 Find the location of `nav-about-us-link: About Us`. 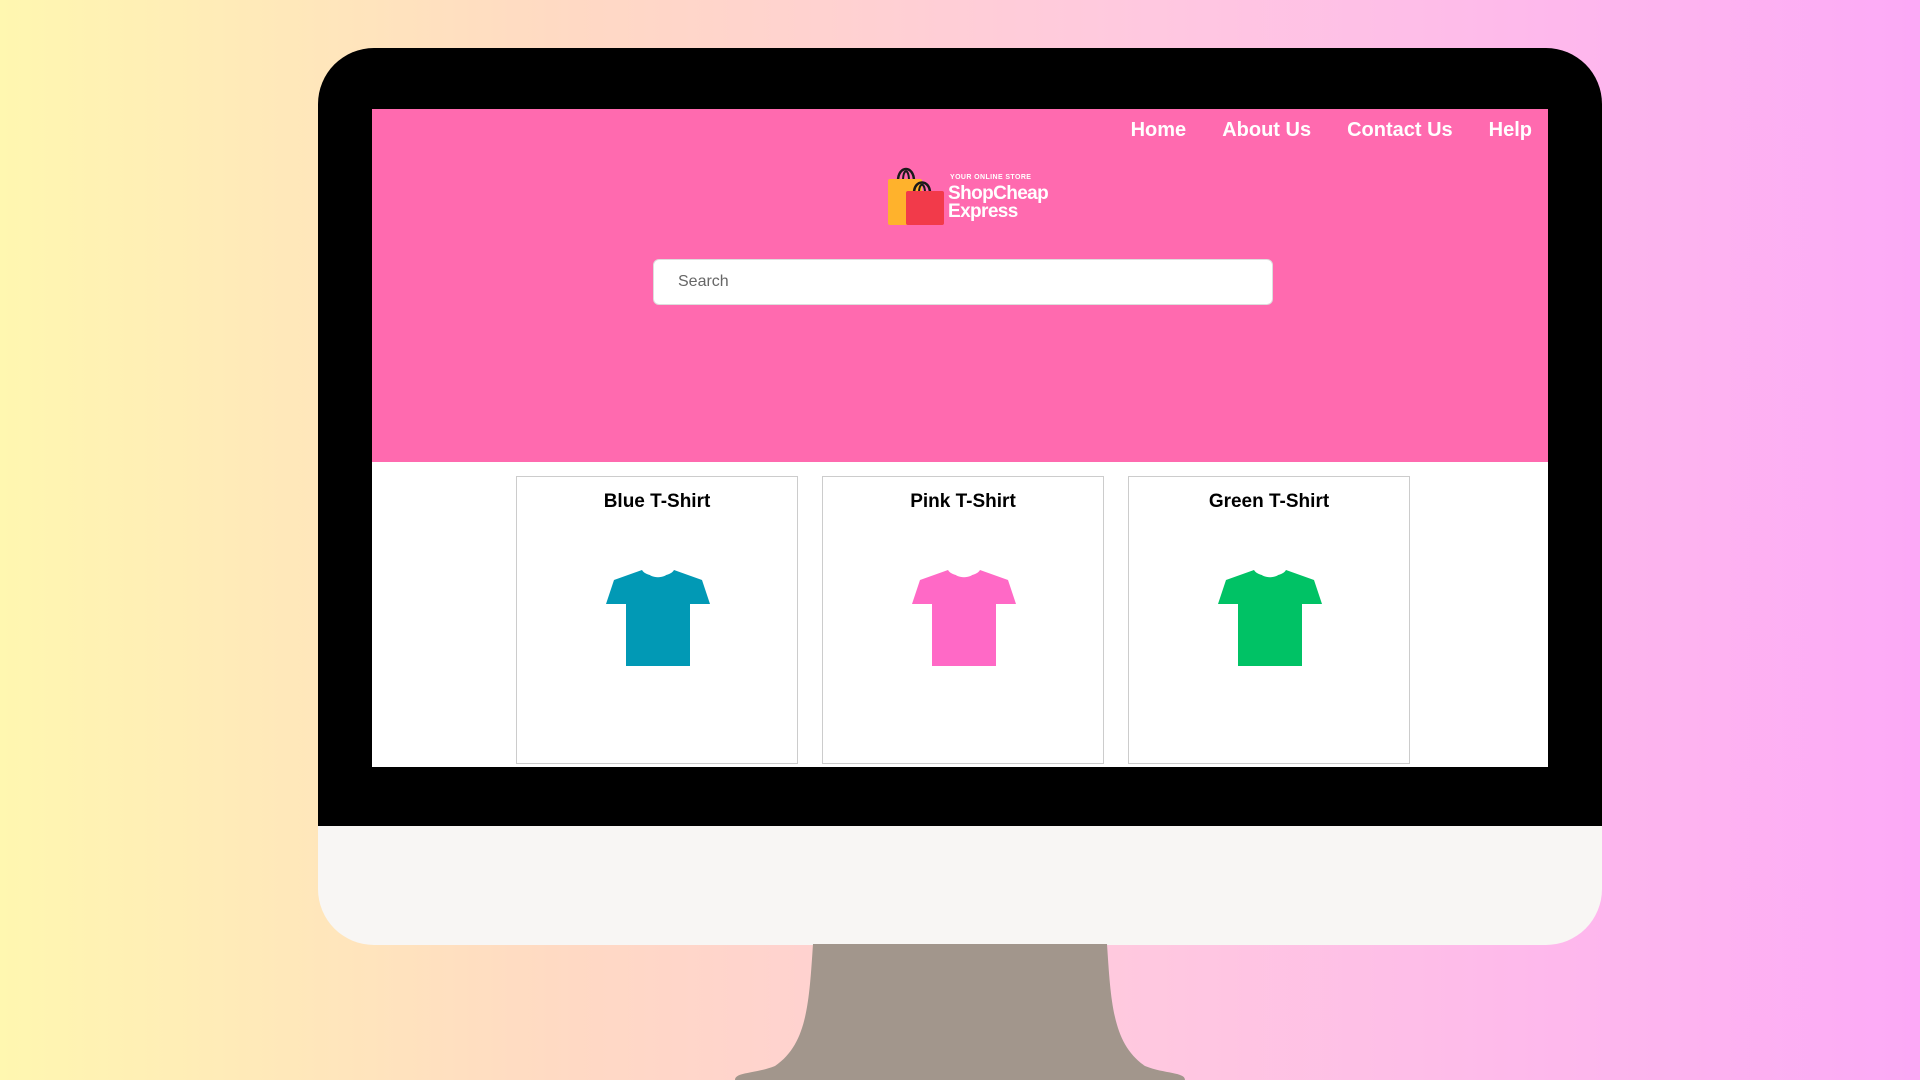

nav-about-us-link: About Us is located at coordinates (1266, 130).